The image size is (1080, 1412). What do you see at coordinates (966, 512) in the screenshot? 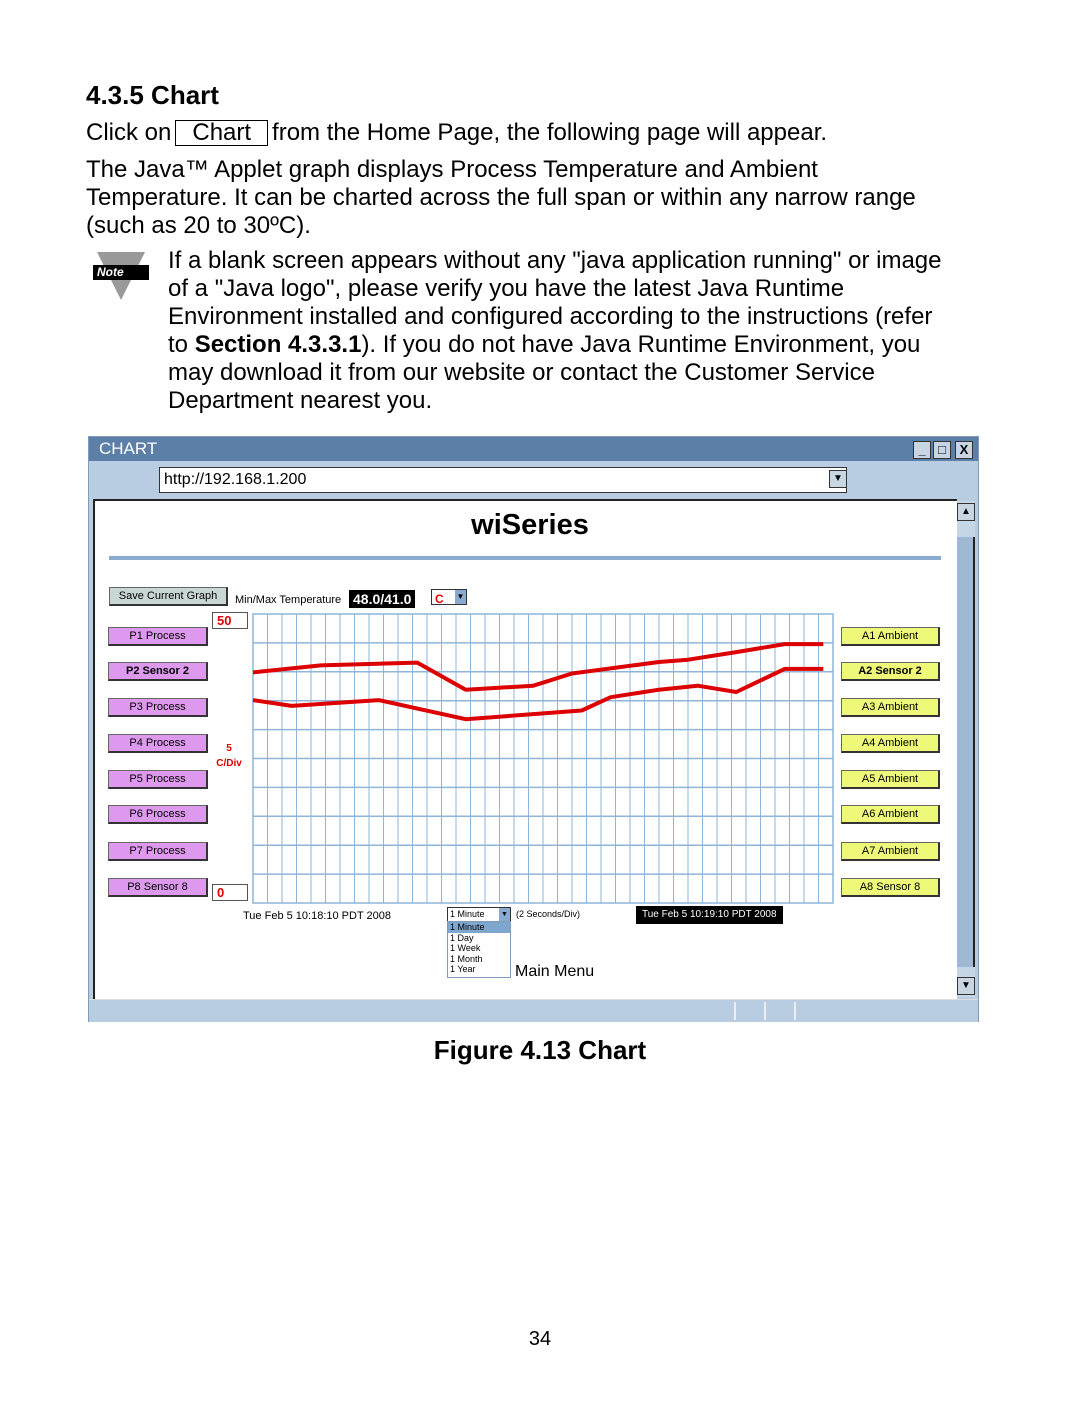
I see `scroll-up-icon: ▲` at bounding box center [966, 512].